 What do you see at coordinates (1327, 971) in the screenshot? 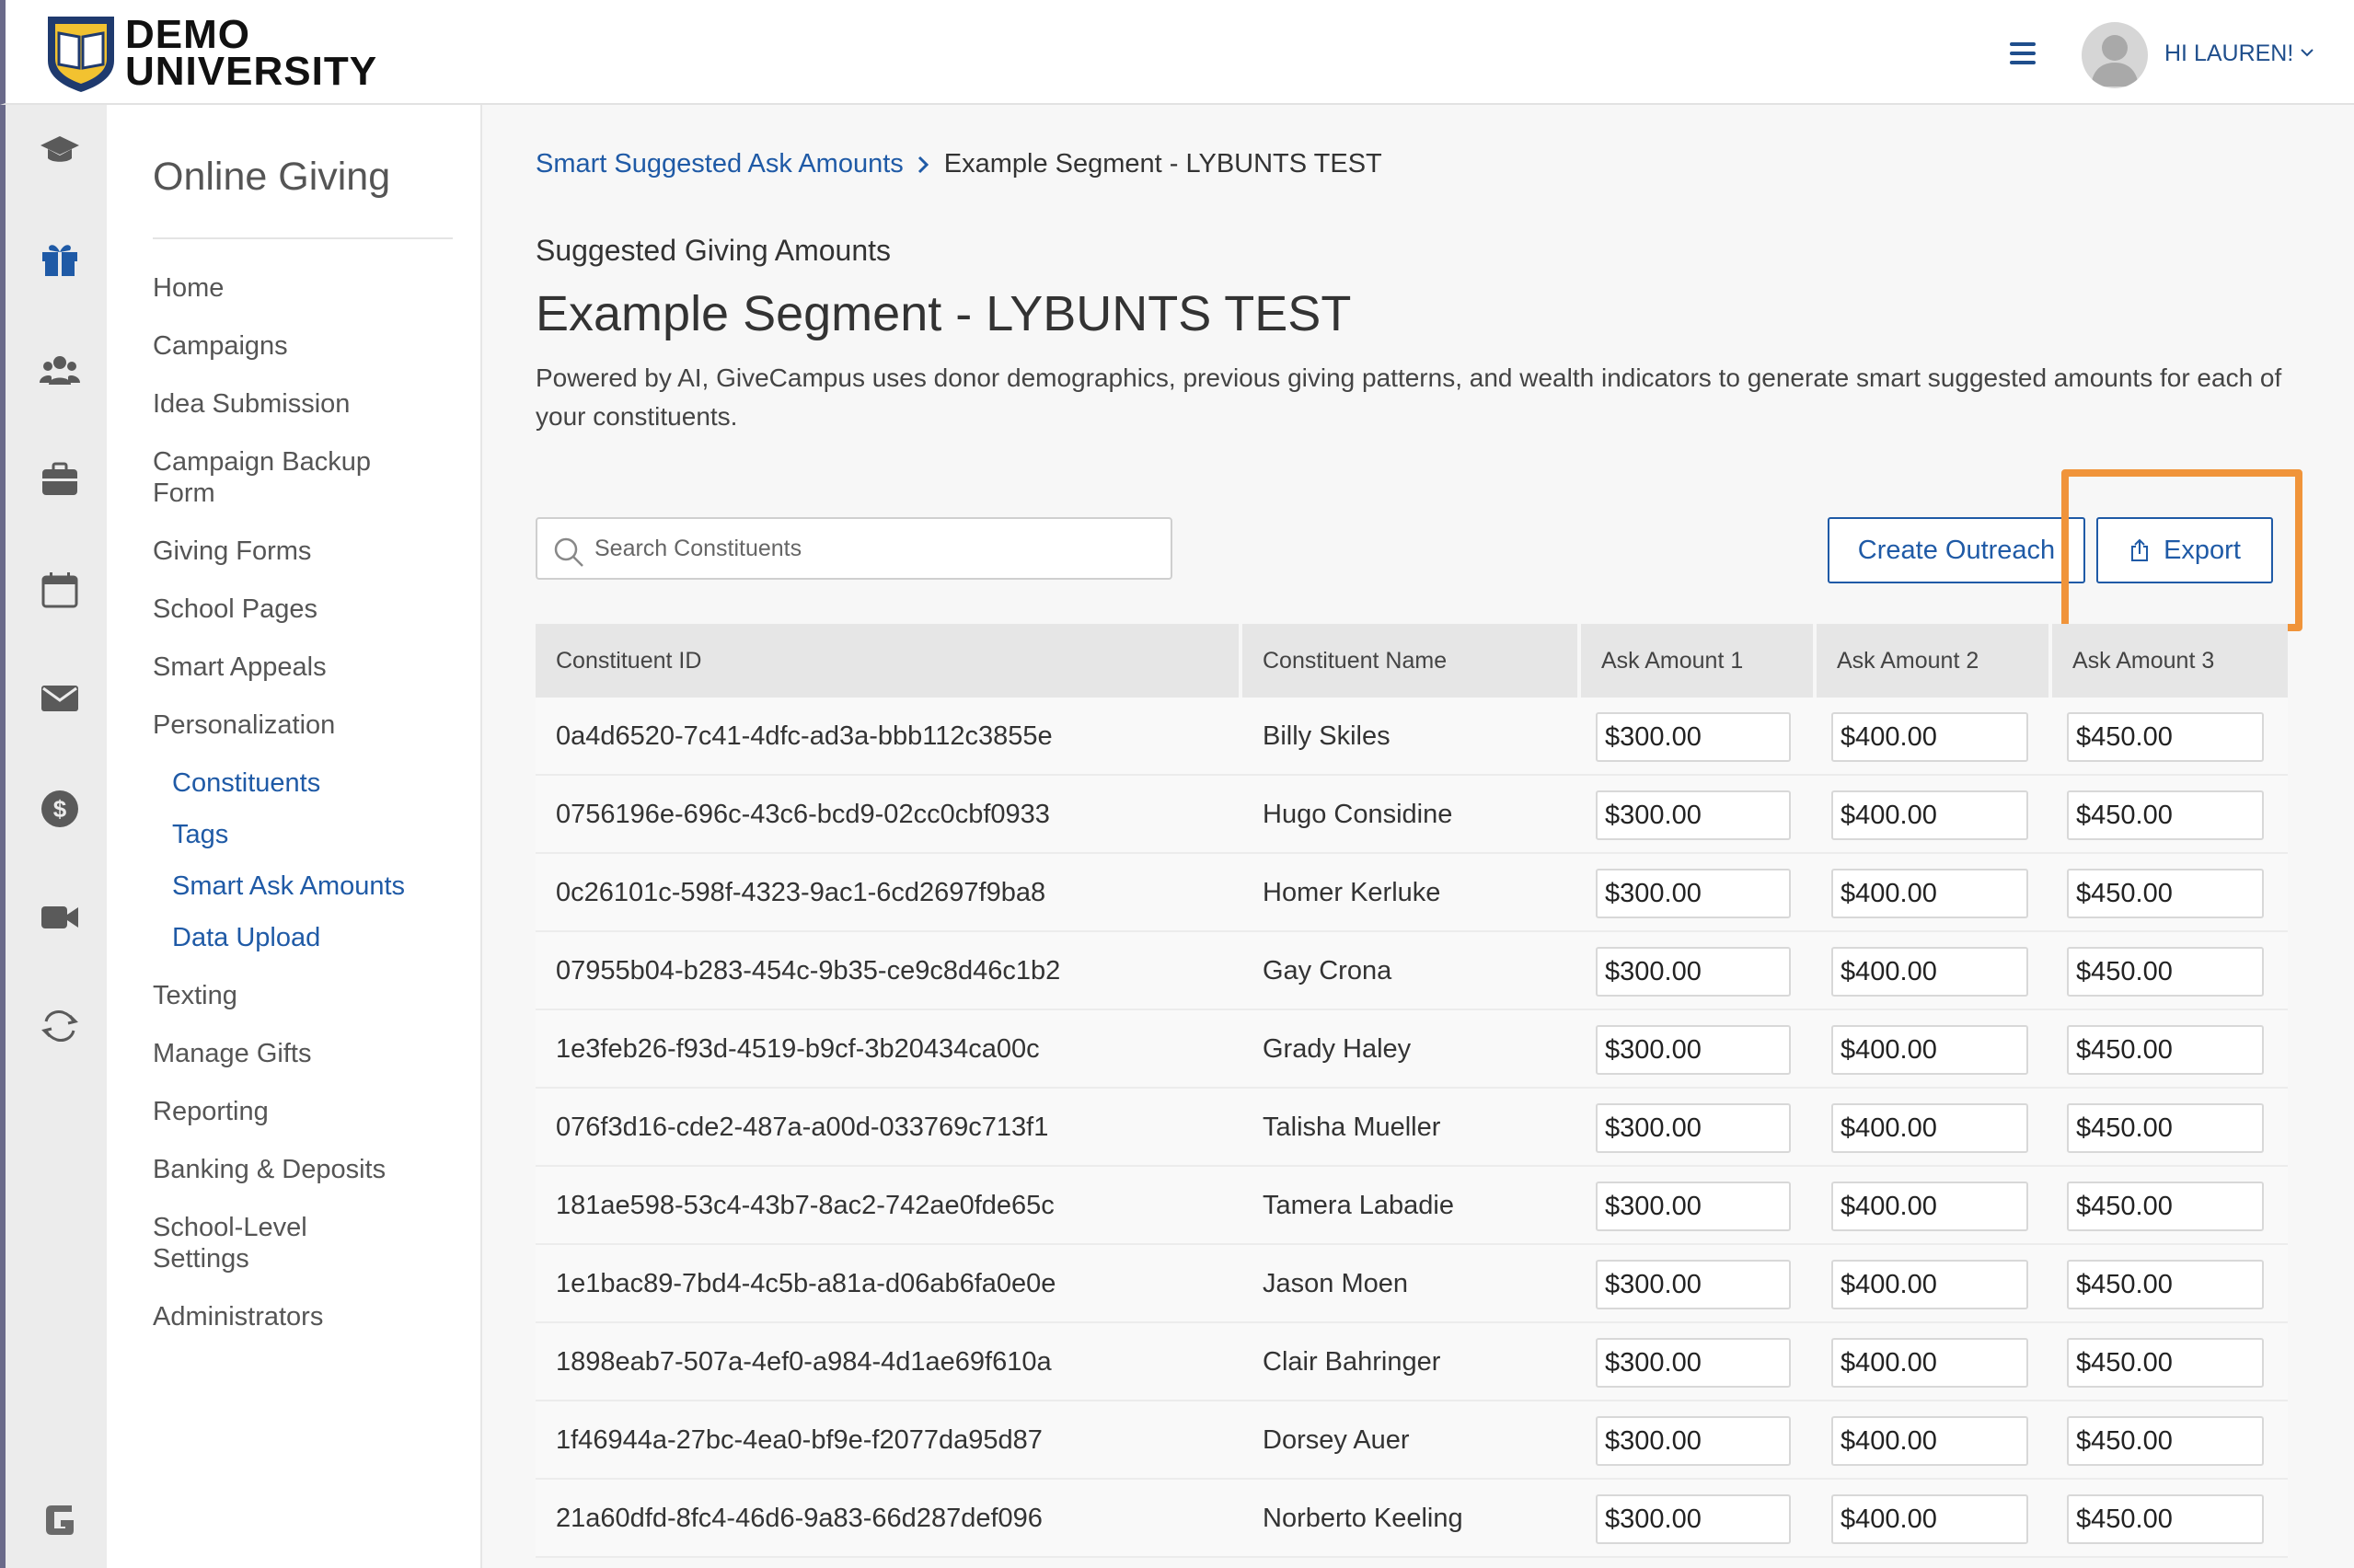
I see `cell-constituent-name: Gay Crona` at bounding box center [1327, 971].